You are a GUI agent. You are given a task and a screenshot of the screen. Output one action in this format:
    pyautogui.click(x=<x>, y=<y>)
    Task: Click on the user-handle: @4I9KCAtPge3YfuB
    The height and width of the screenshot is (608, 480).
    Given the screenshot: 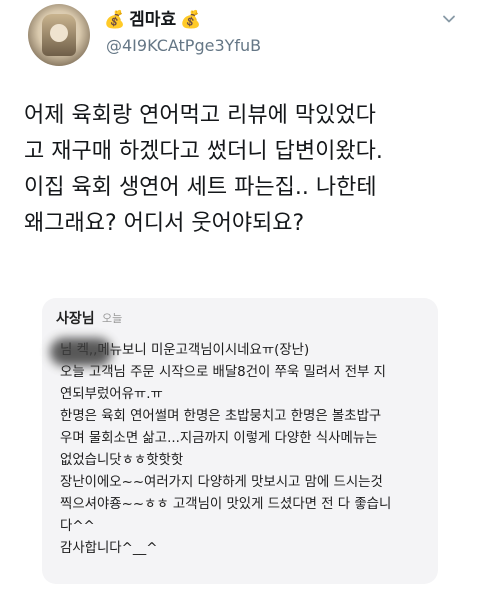 What is the action you would take?
    pyautogui.click(x=183, y=45)
    